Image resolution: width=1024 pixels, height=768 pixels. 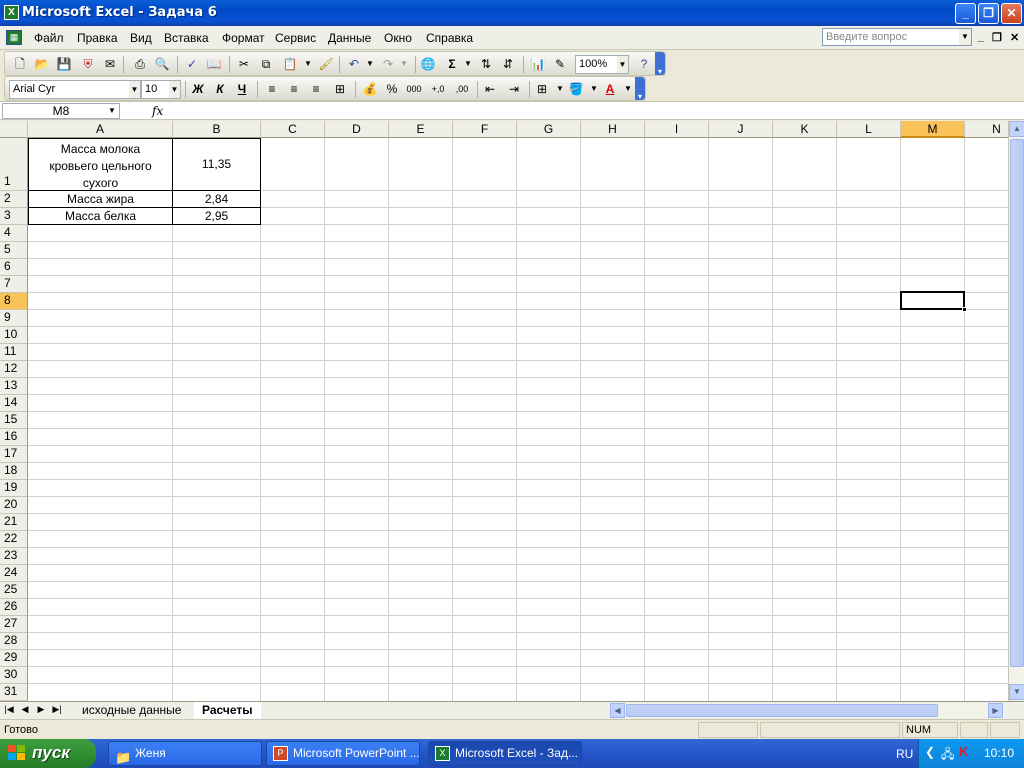 What do you see at coordinates (933, 129) in the screenshot?
I see `column-header-m: M` at bounding box center [933, 129].